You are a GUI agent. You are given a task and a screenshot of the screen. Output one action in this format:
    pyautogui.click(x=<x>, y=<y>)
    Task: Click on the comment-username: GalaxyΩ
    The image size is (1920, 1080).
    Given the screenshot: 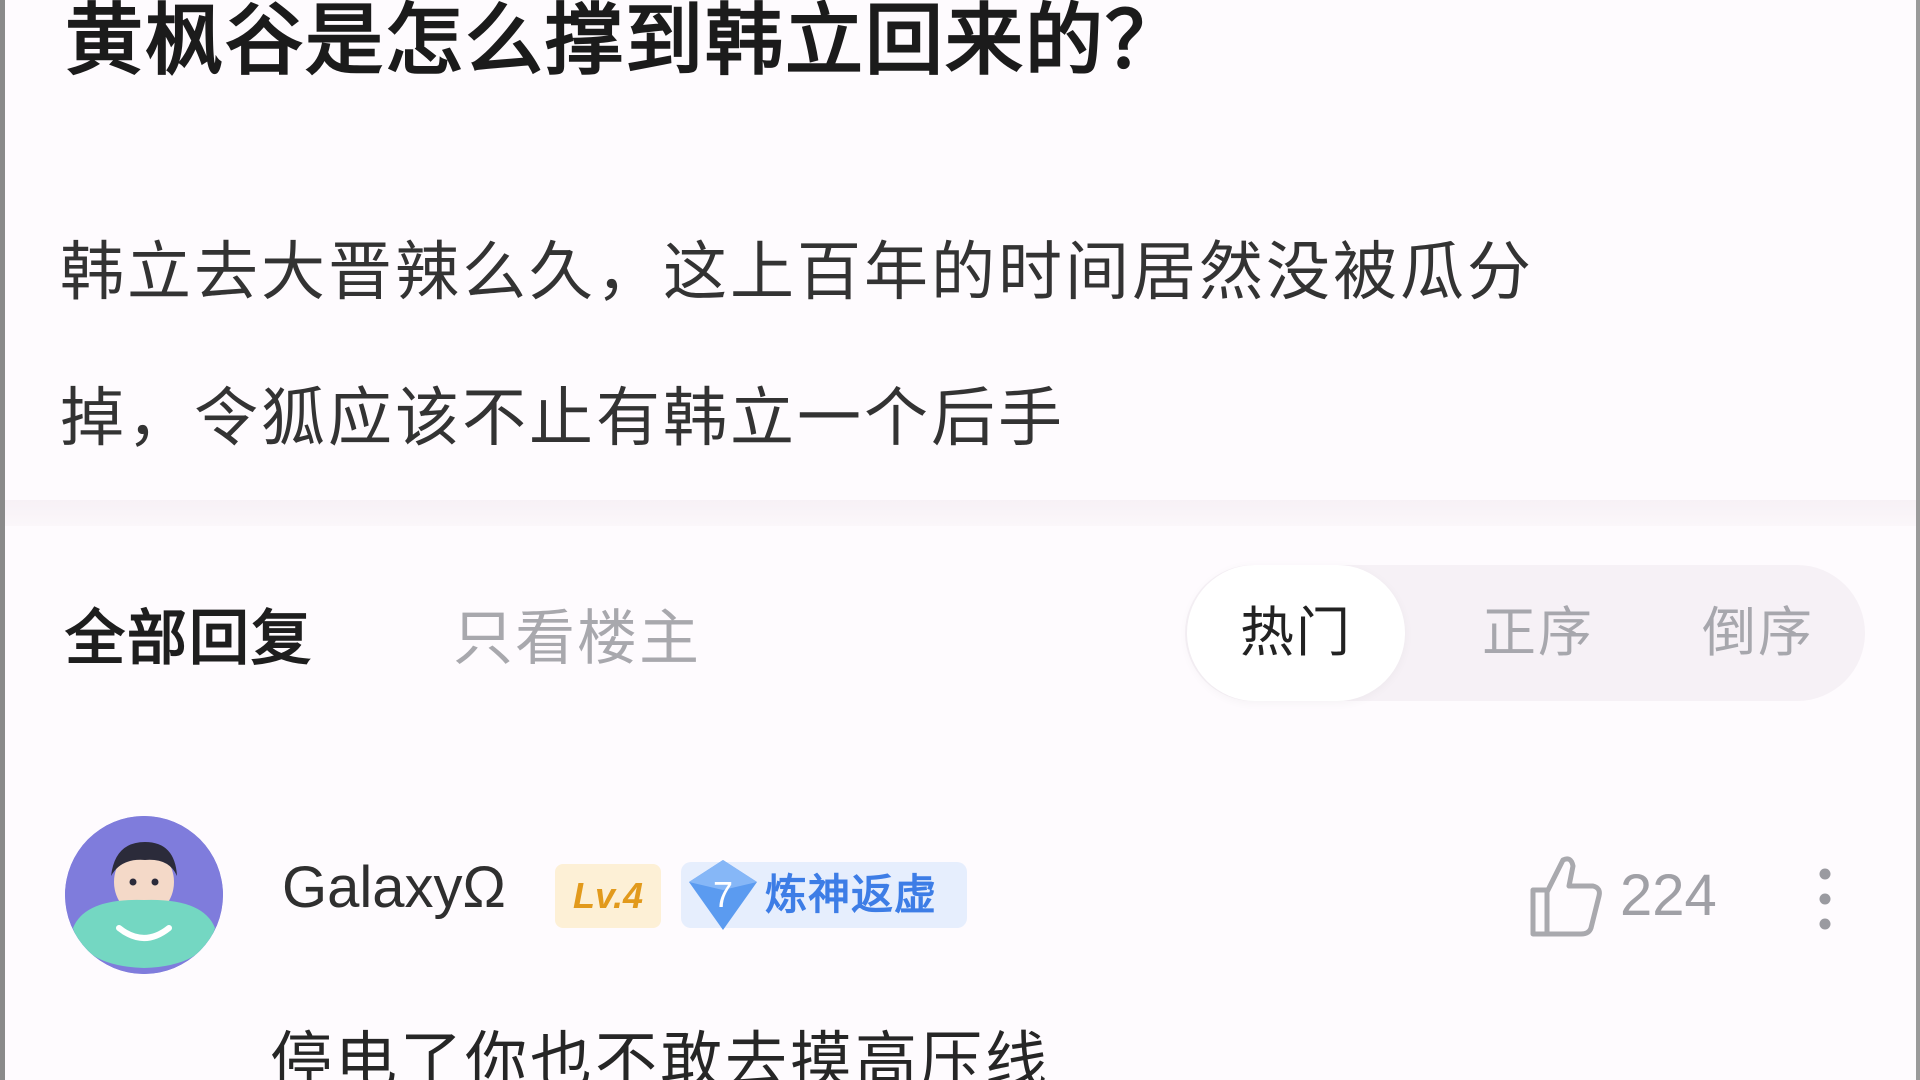 What is the action you would take?
    pyautogui.click(x=394, y=887)
    